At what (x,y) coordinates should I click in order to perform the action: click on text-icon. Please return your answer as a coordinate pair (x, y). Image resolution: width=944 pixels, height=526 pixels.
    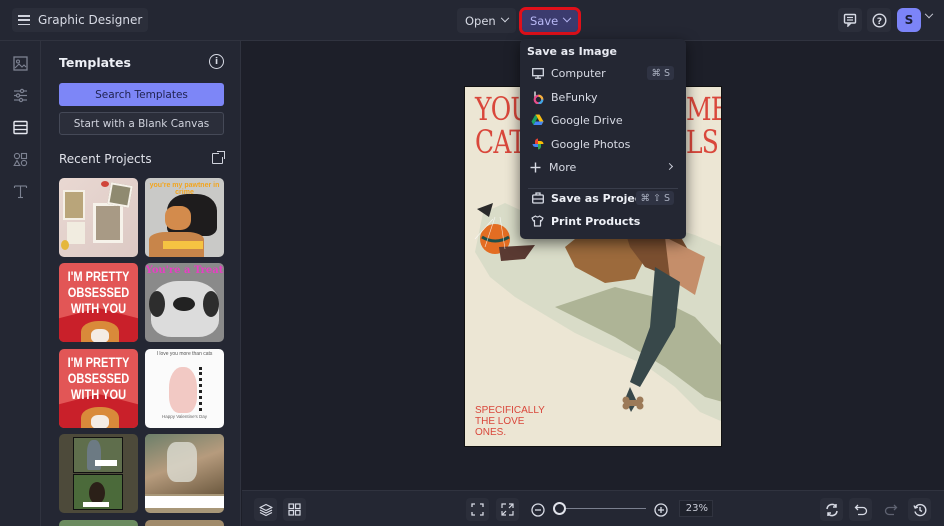
    Looking at the image, I should click on (20, 192).